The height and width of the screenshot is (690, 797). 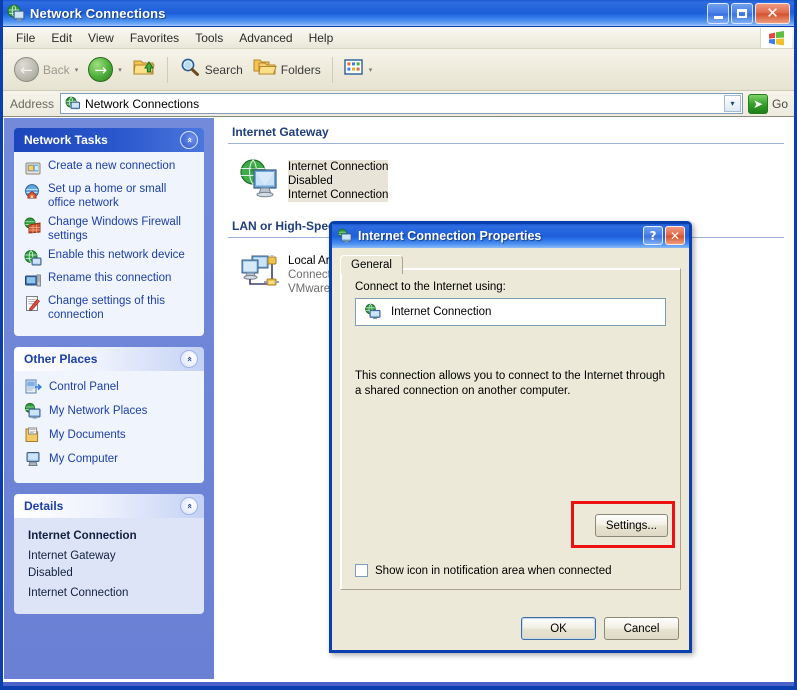 What do you see at coordinates (110, 196) in the screenshot?
I see `sidebar-item-setup-home-network: Set up a home or small office network` at bounding box center [110, 196].